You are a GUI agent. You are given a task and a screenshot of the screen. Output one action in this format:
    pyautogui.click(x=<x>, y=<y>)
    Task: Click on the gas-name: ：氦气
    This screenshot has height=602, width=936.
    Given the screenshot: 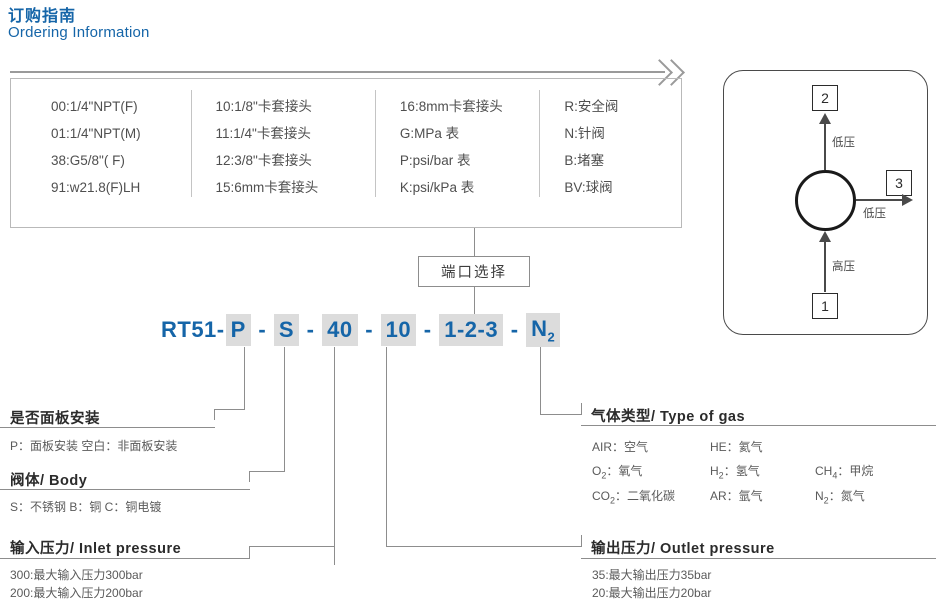 What is the action you would take?
    pyautogui.click(x=744, y=447)
    